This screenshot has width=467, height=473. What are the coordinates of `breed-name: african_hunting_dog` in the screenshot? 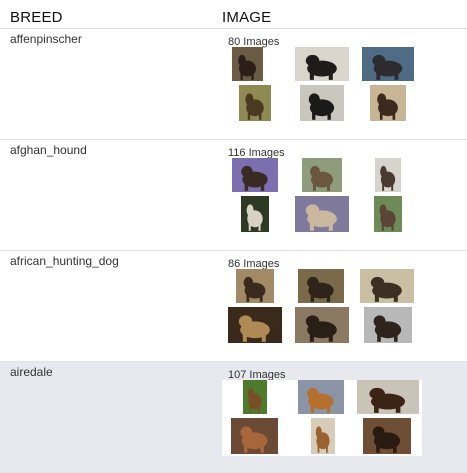 It's located at (64, 261).